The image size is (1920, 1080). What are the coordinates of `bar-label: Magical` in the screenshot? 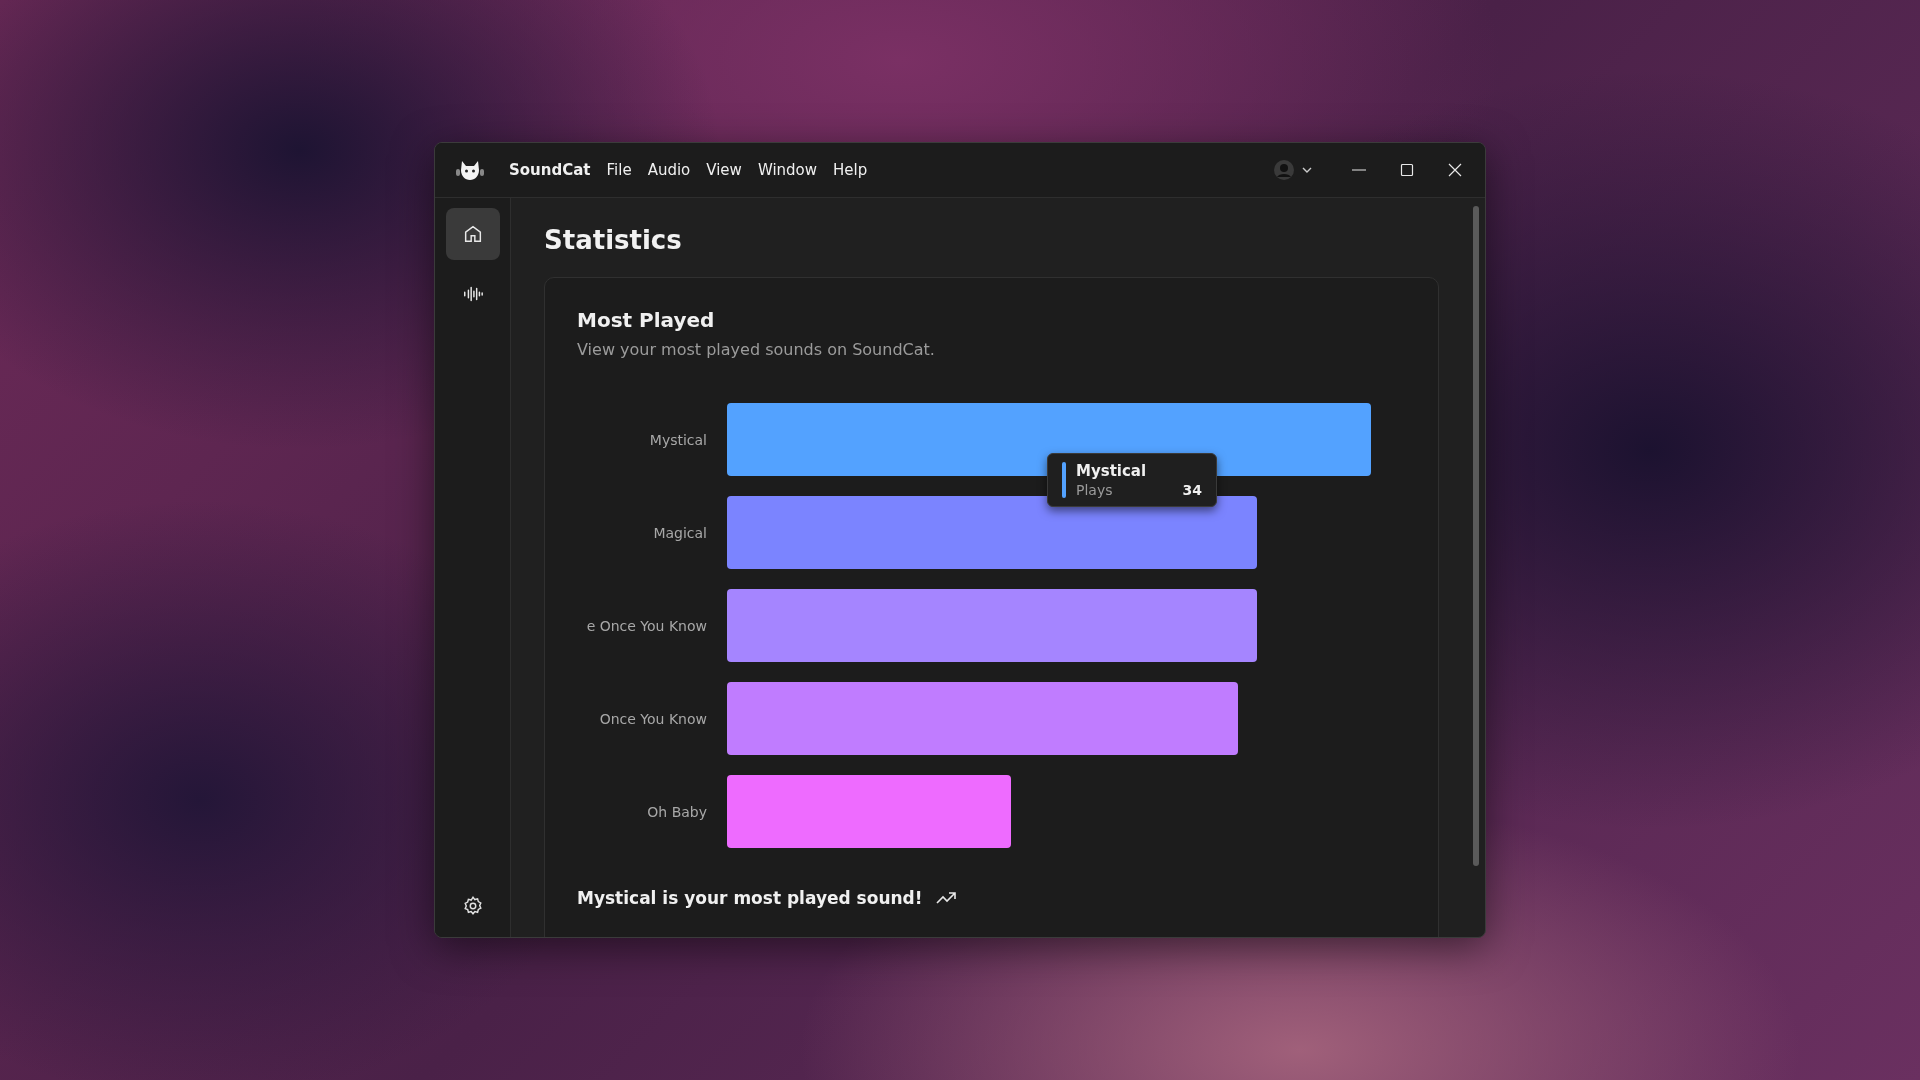 It's located at (680, 532).